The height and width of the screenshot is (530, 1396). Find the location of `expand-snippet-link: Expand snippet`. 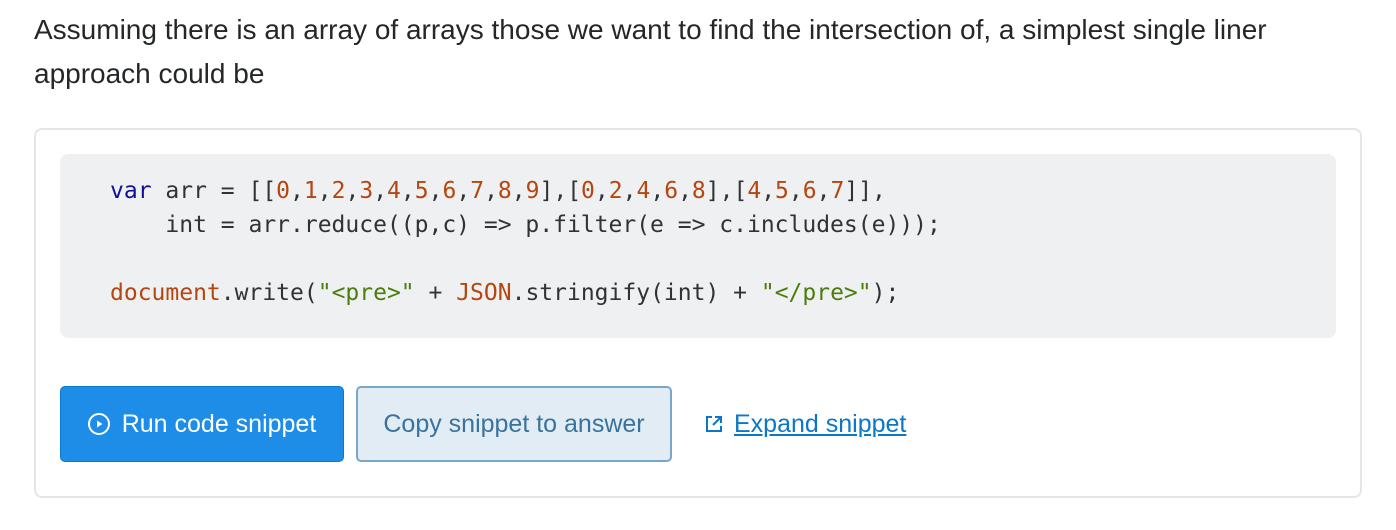

expand-snippet-link: Expand snippet is located at coordinates (805, 424).